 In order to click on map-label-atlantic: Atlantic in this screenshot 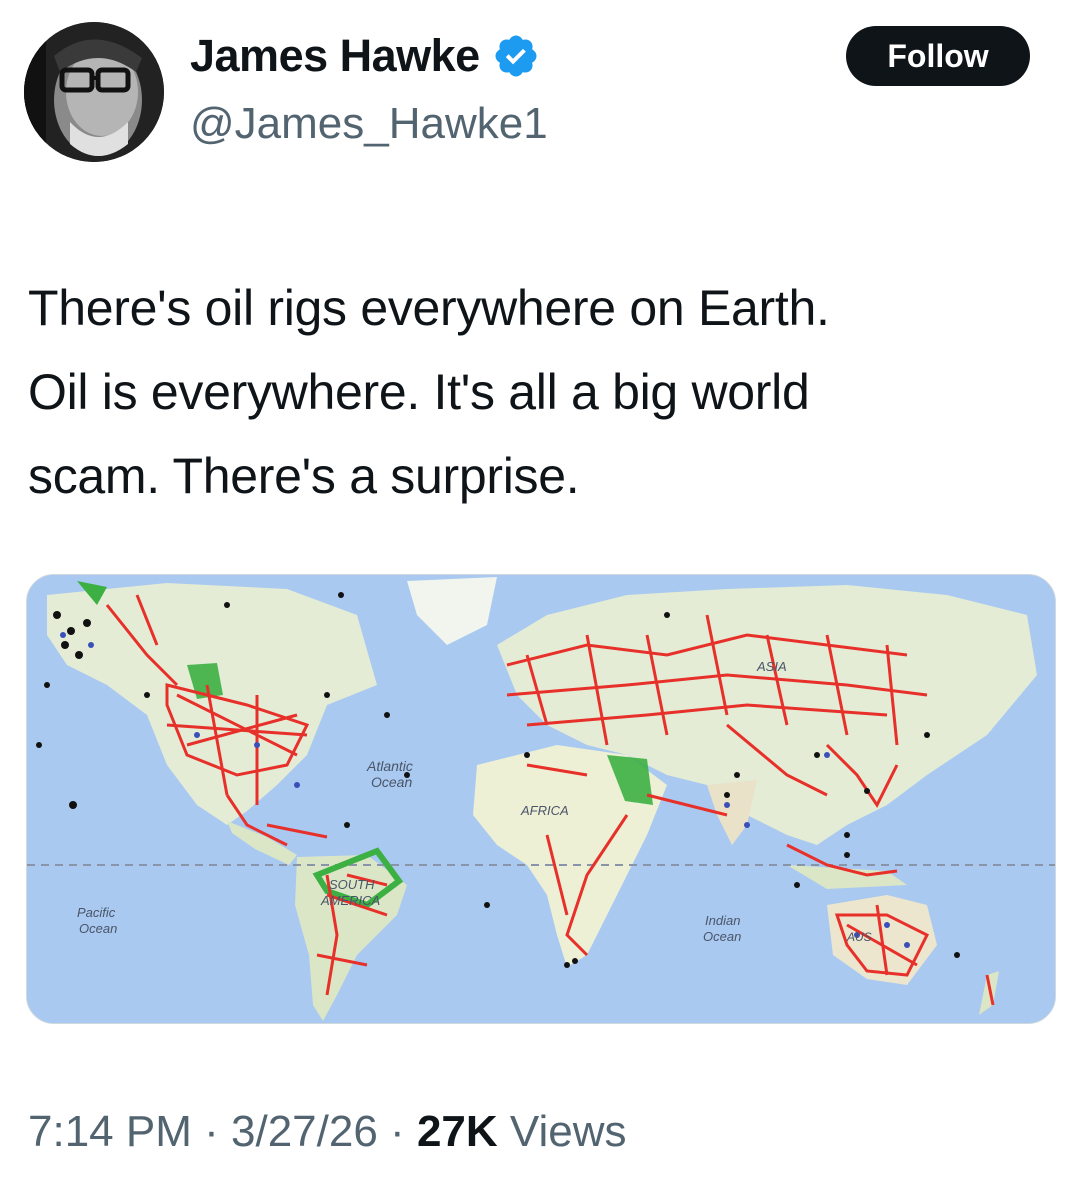, I will do `click(389, 766)`.